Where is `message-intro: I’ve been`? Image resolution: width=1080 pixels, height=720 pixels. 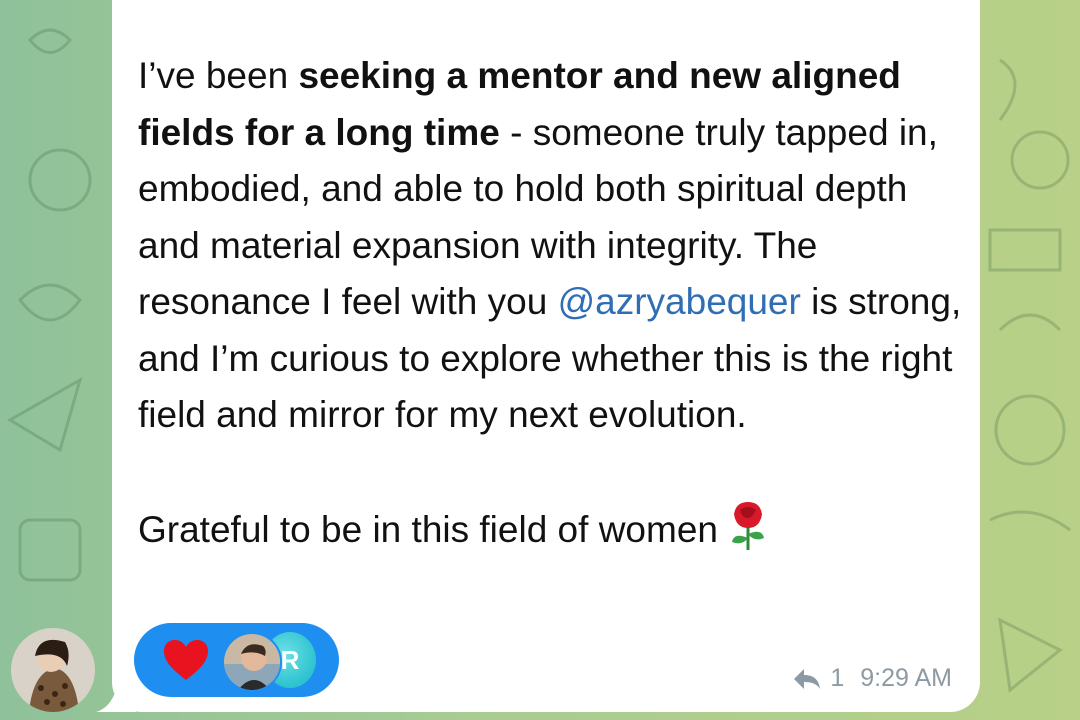
message-intro: I’ve been is located at coordinates (218, 75).